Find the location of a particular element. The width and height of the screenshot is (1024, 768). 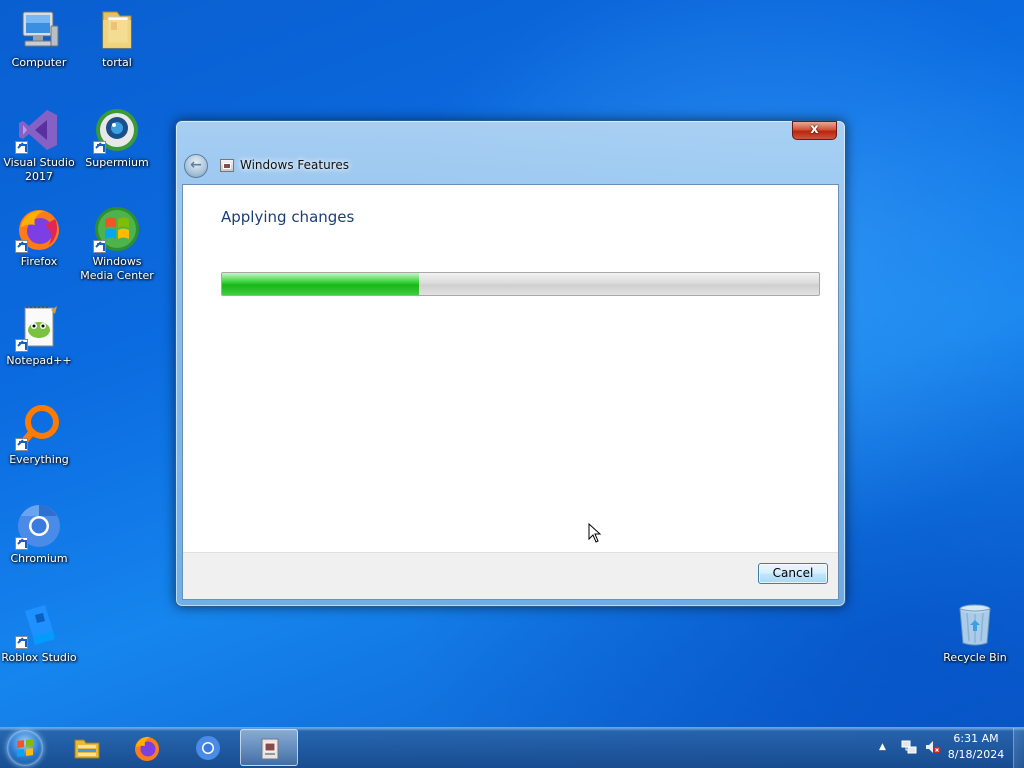

taskbar-firefox-button is located at coordinates (147, 747).